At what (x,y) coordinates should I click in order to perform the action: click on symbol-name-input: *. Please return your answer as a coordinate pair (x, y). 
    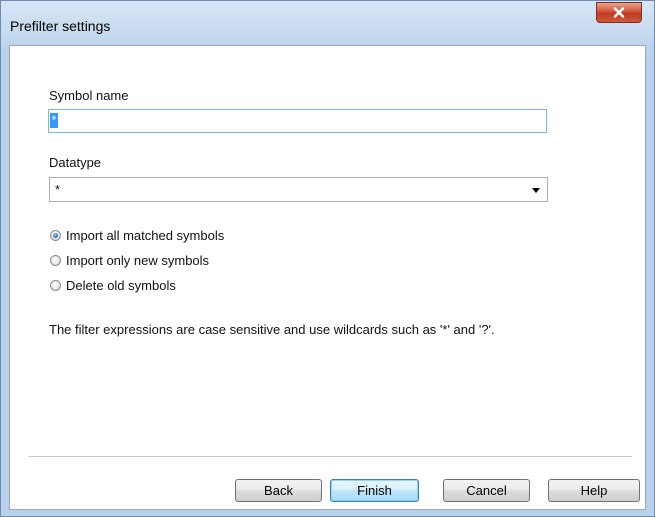
    Looking at the image, I should click on (297, 121).